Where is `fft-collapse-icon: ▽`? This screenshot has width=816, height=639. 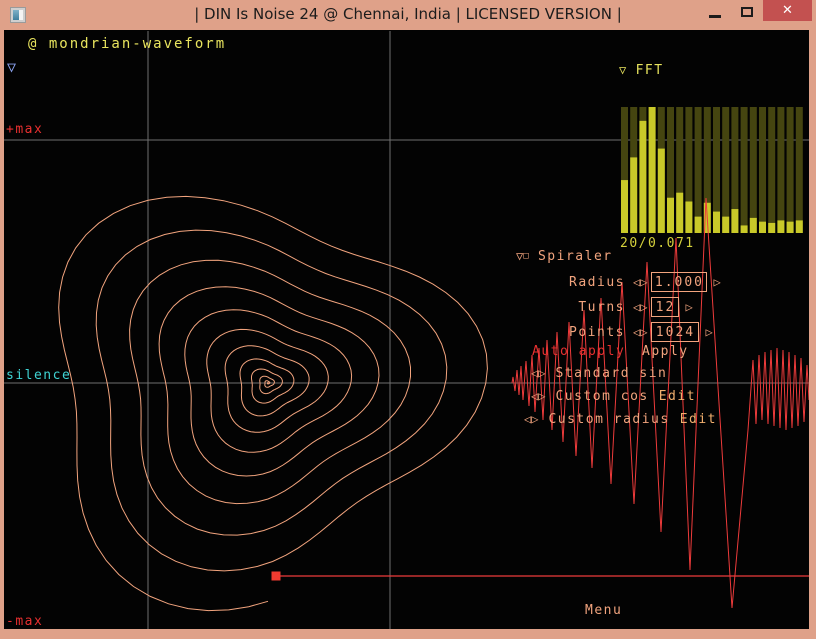
fft-collapse-icon: ▽ is located at coordinates (622, 70).